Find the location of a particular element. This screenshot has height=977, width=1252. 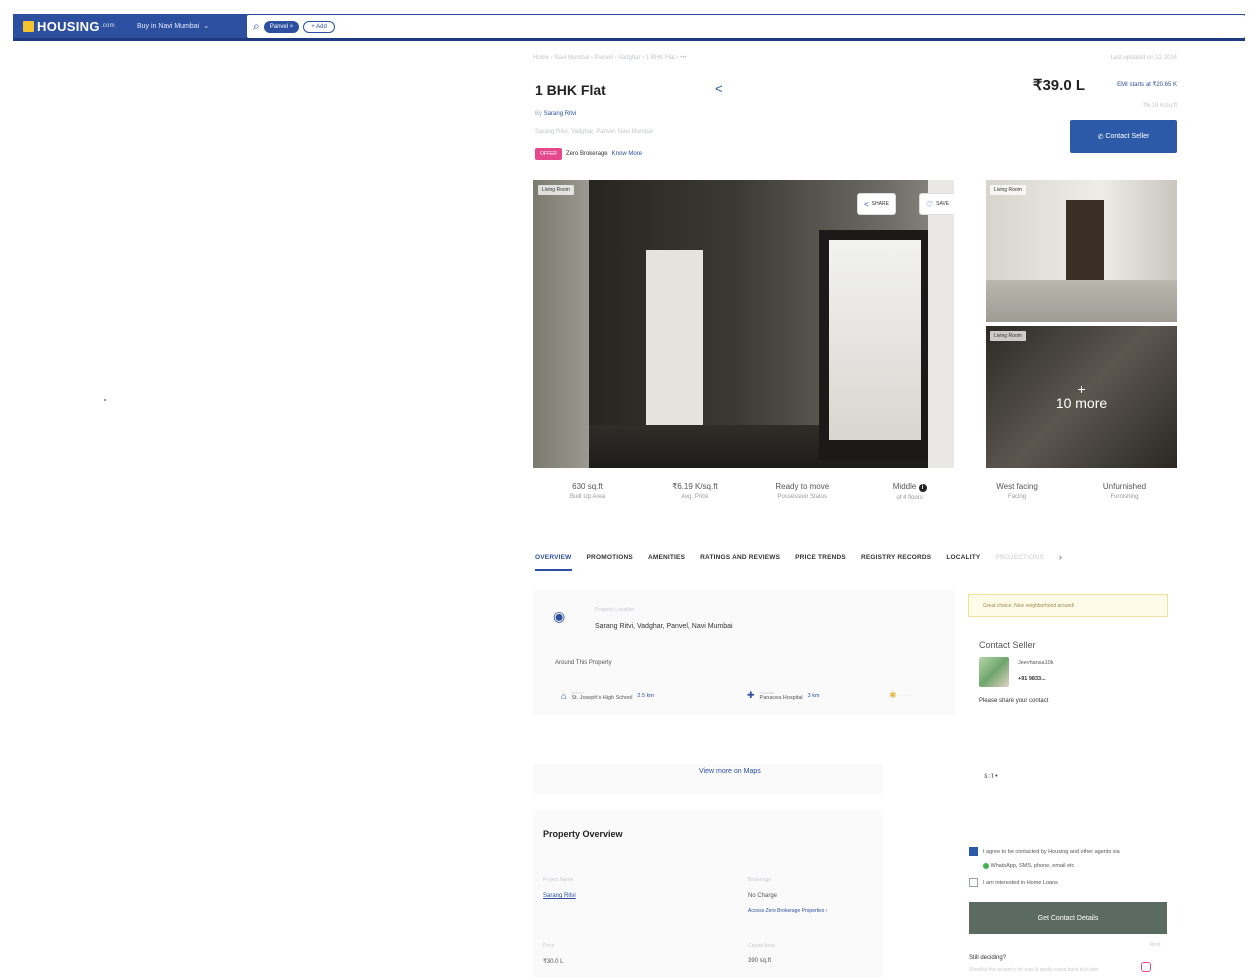

stray-text: ऽा • is located at coordinates (991, 776).